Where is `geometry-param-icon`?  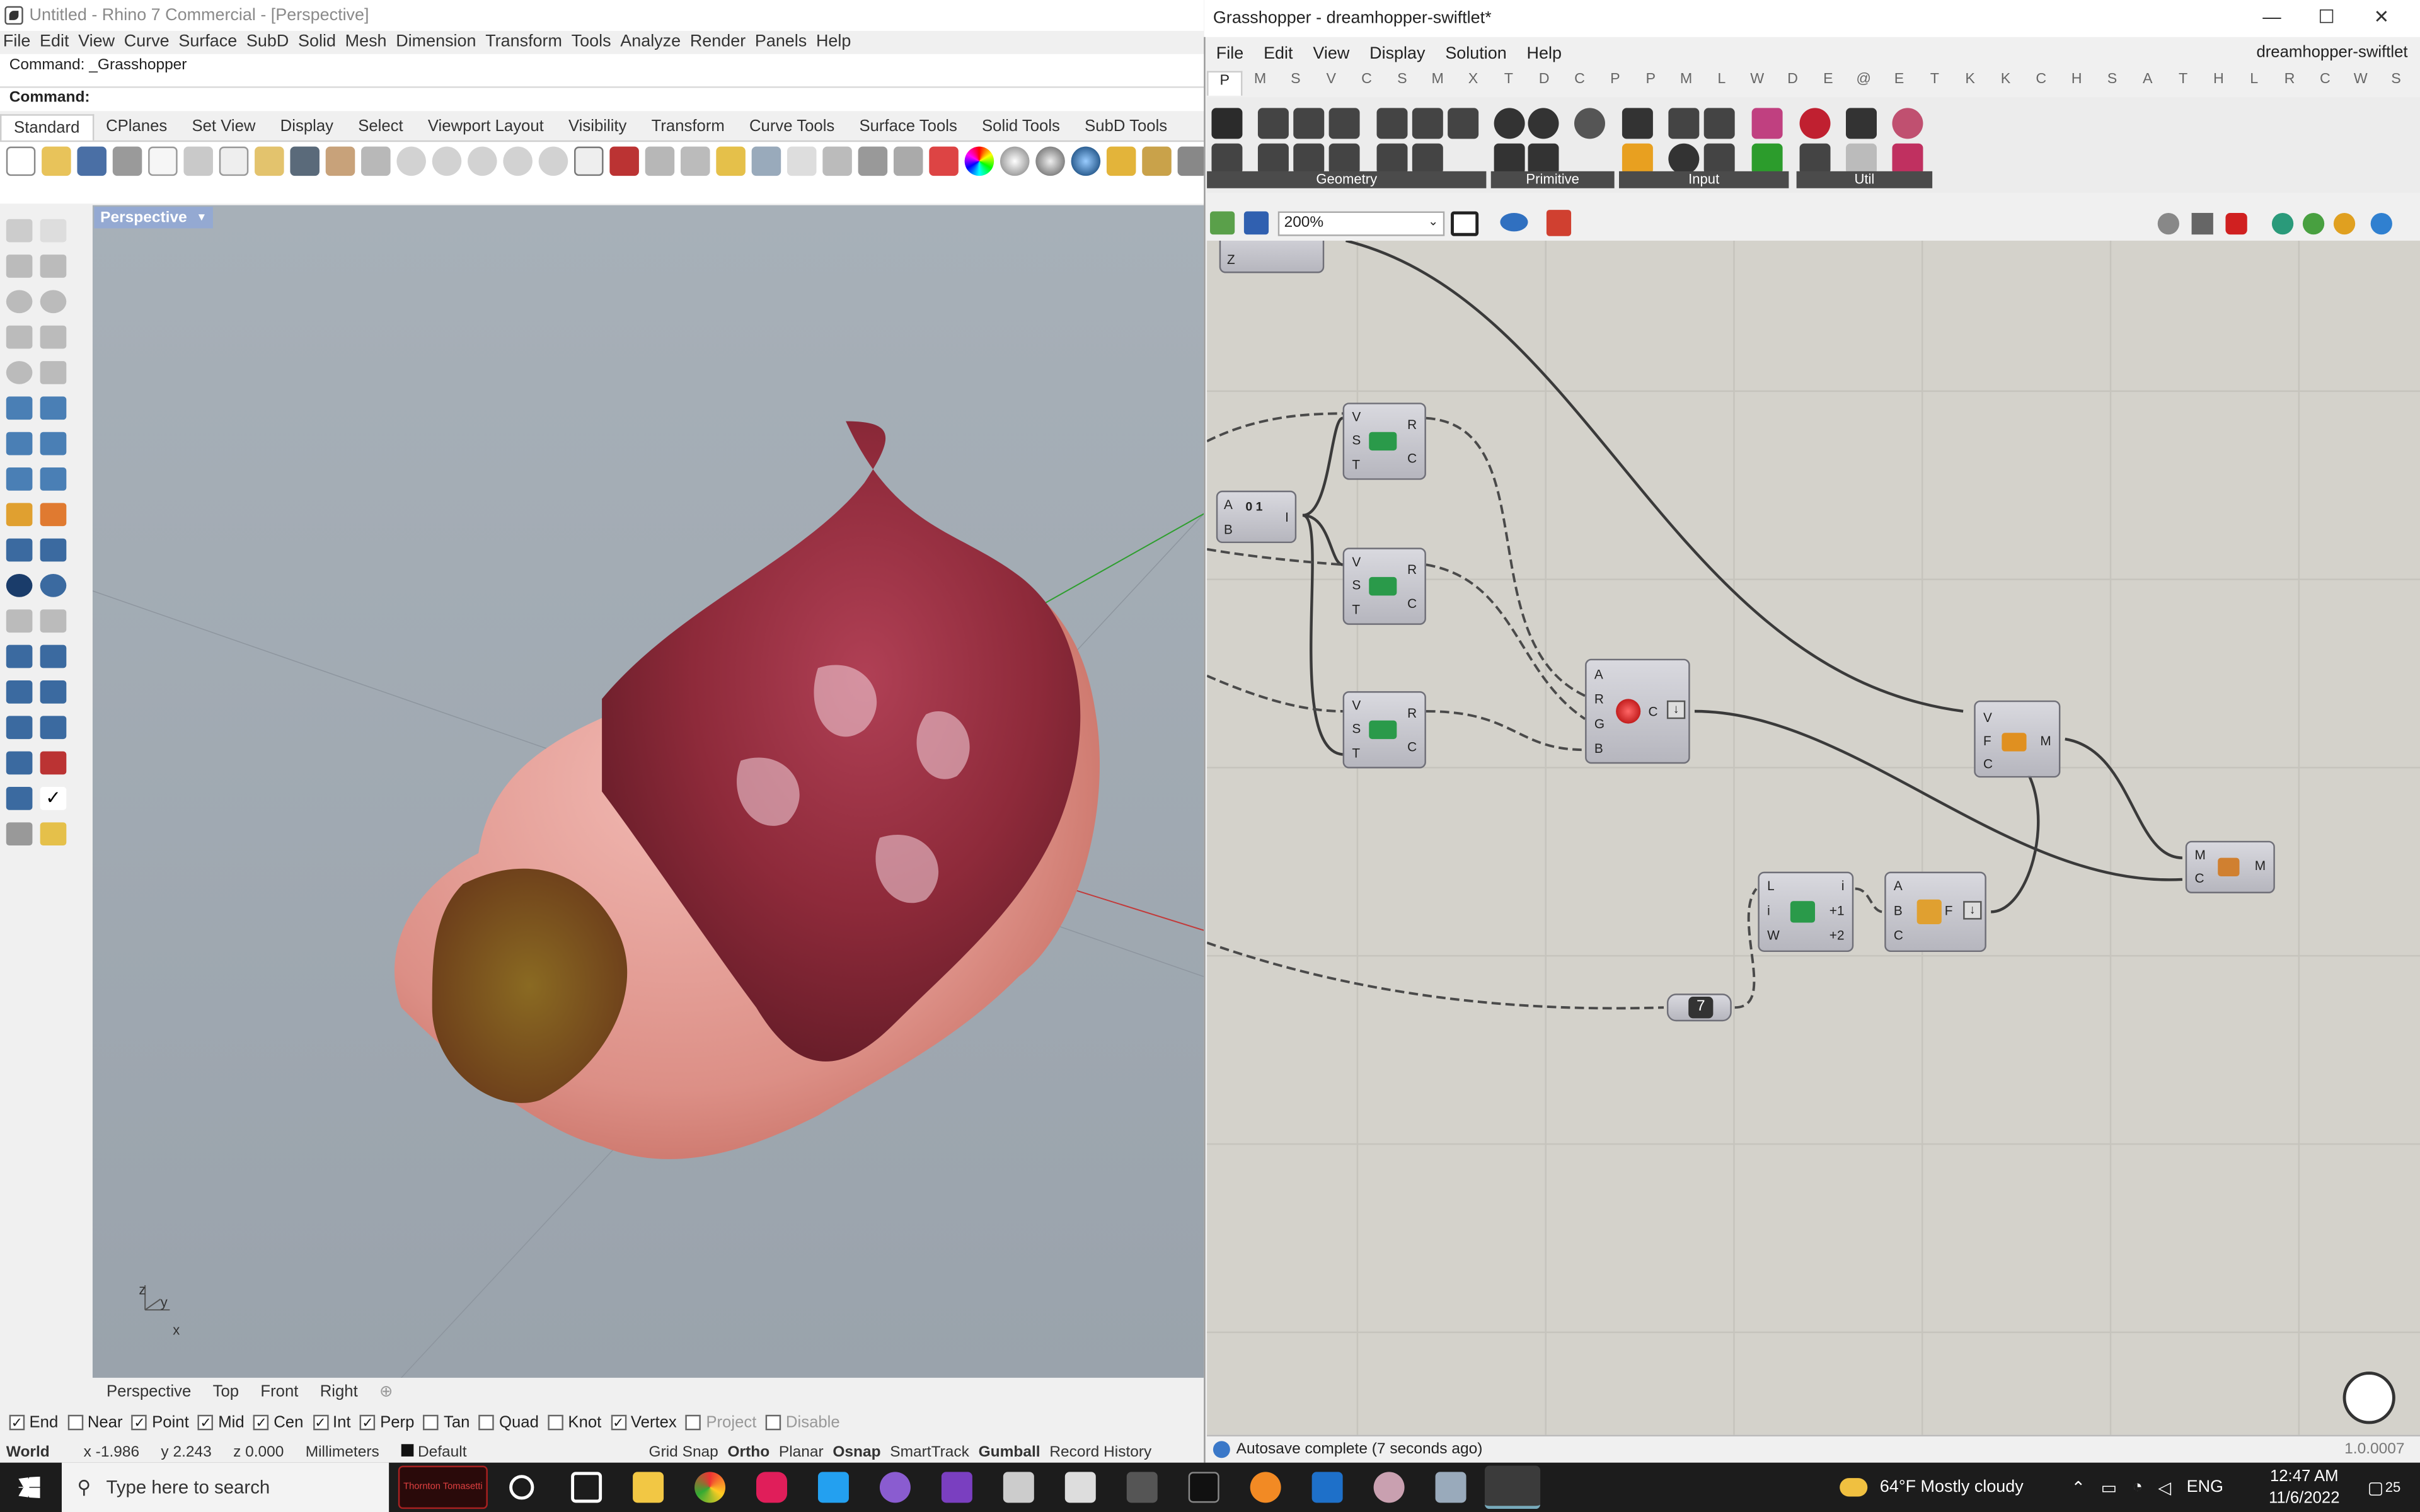 geometry-param-icon is located at coordinates (1227, 123).